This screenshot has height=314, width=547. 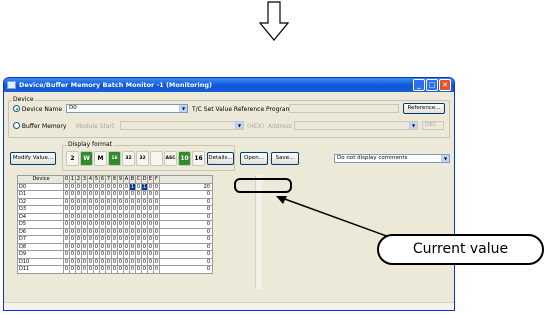 I want to click on device-name-input: D0 ▼, so click(x=127, y=108).